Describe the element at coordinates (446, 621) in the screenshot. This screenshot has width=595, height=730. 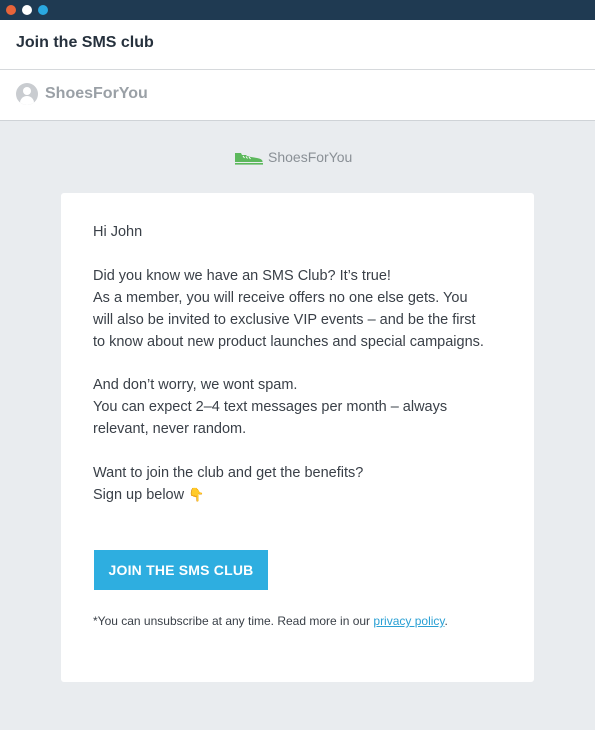
I see `footnote-end: .` at that location.